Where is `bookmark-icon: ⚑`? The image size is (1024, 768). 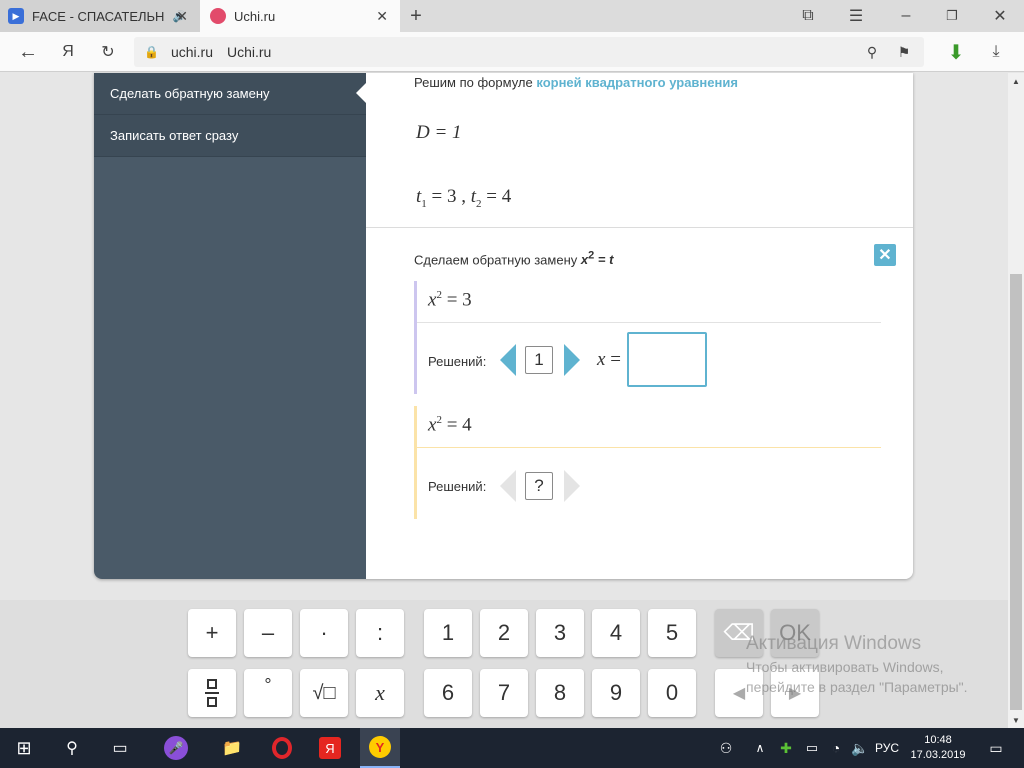
bookmark-icon: ⚑ is located at coordinates (904, 52).